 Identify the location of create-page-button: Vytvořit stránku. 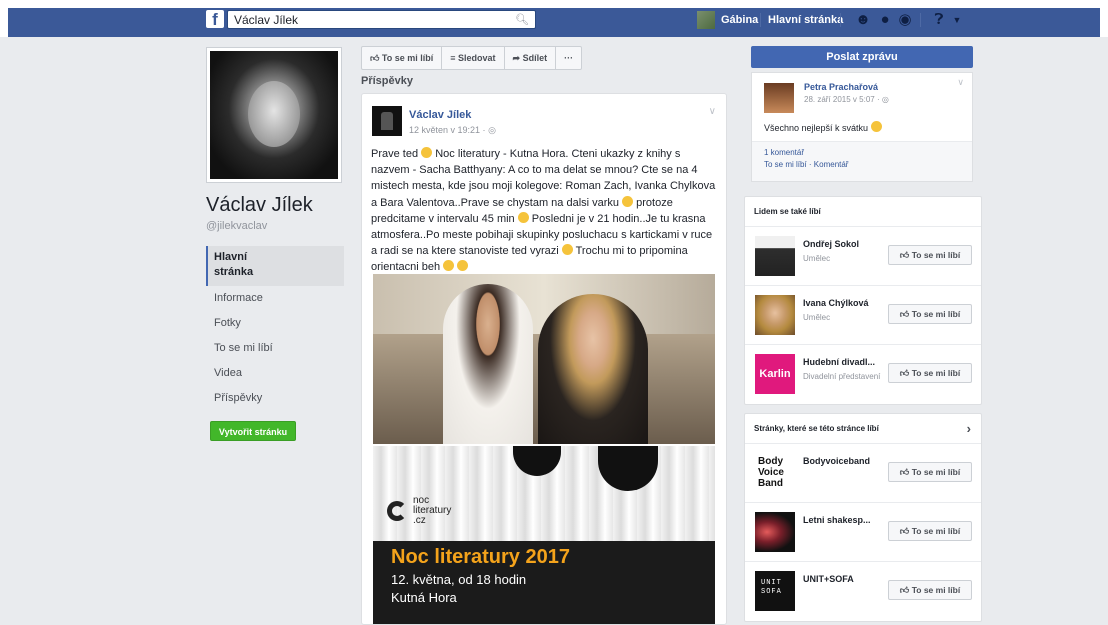
(253, 431).